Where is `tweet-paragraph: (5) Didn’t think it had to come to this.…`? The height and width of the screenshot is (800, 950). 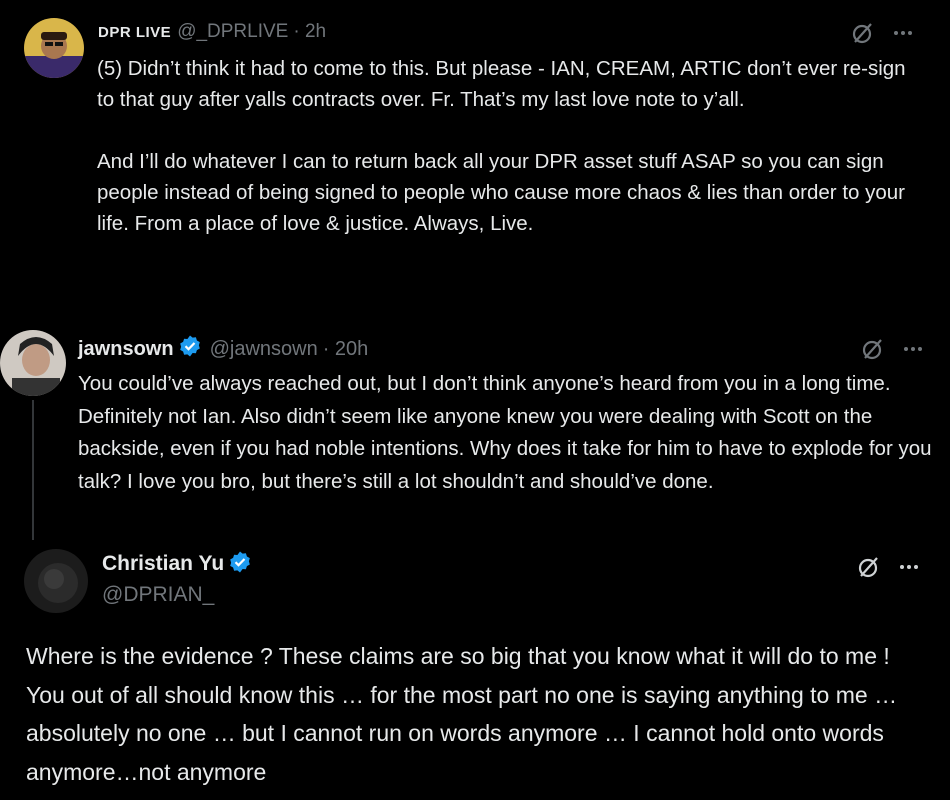
tweet-paragraph: (5) Didn’t think it had to come to this.… is located at coordinates (501, 84).